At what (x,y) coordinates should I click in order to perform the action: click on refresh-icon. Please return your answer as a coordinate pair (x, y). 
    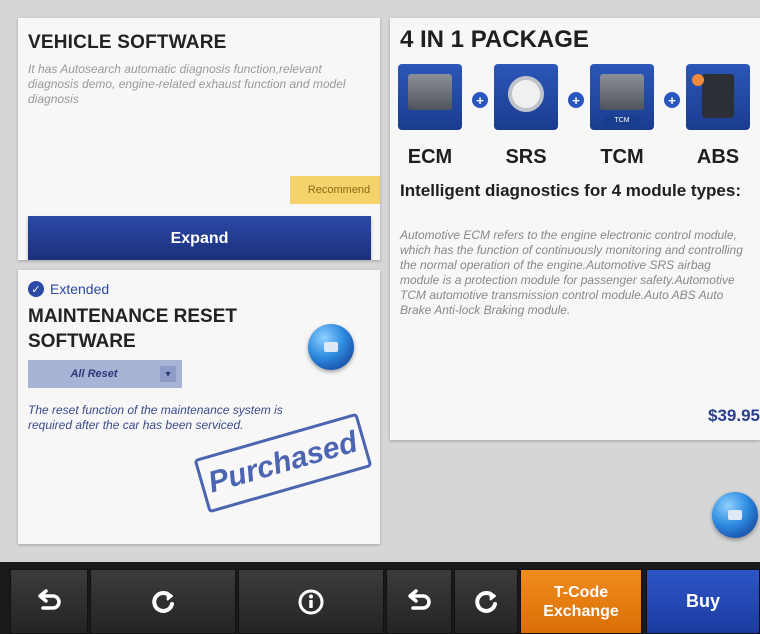
    Looking at the image, I should click on (163, 601).